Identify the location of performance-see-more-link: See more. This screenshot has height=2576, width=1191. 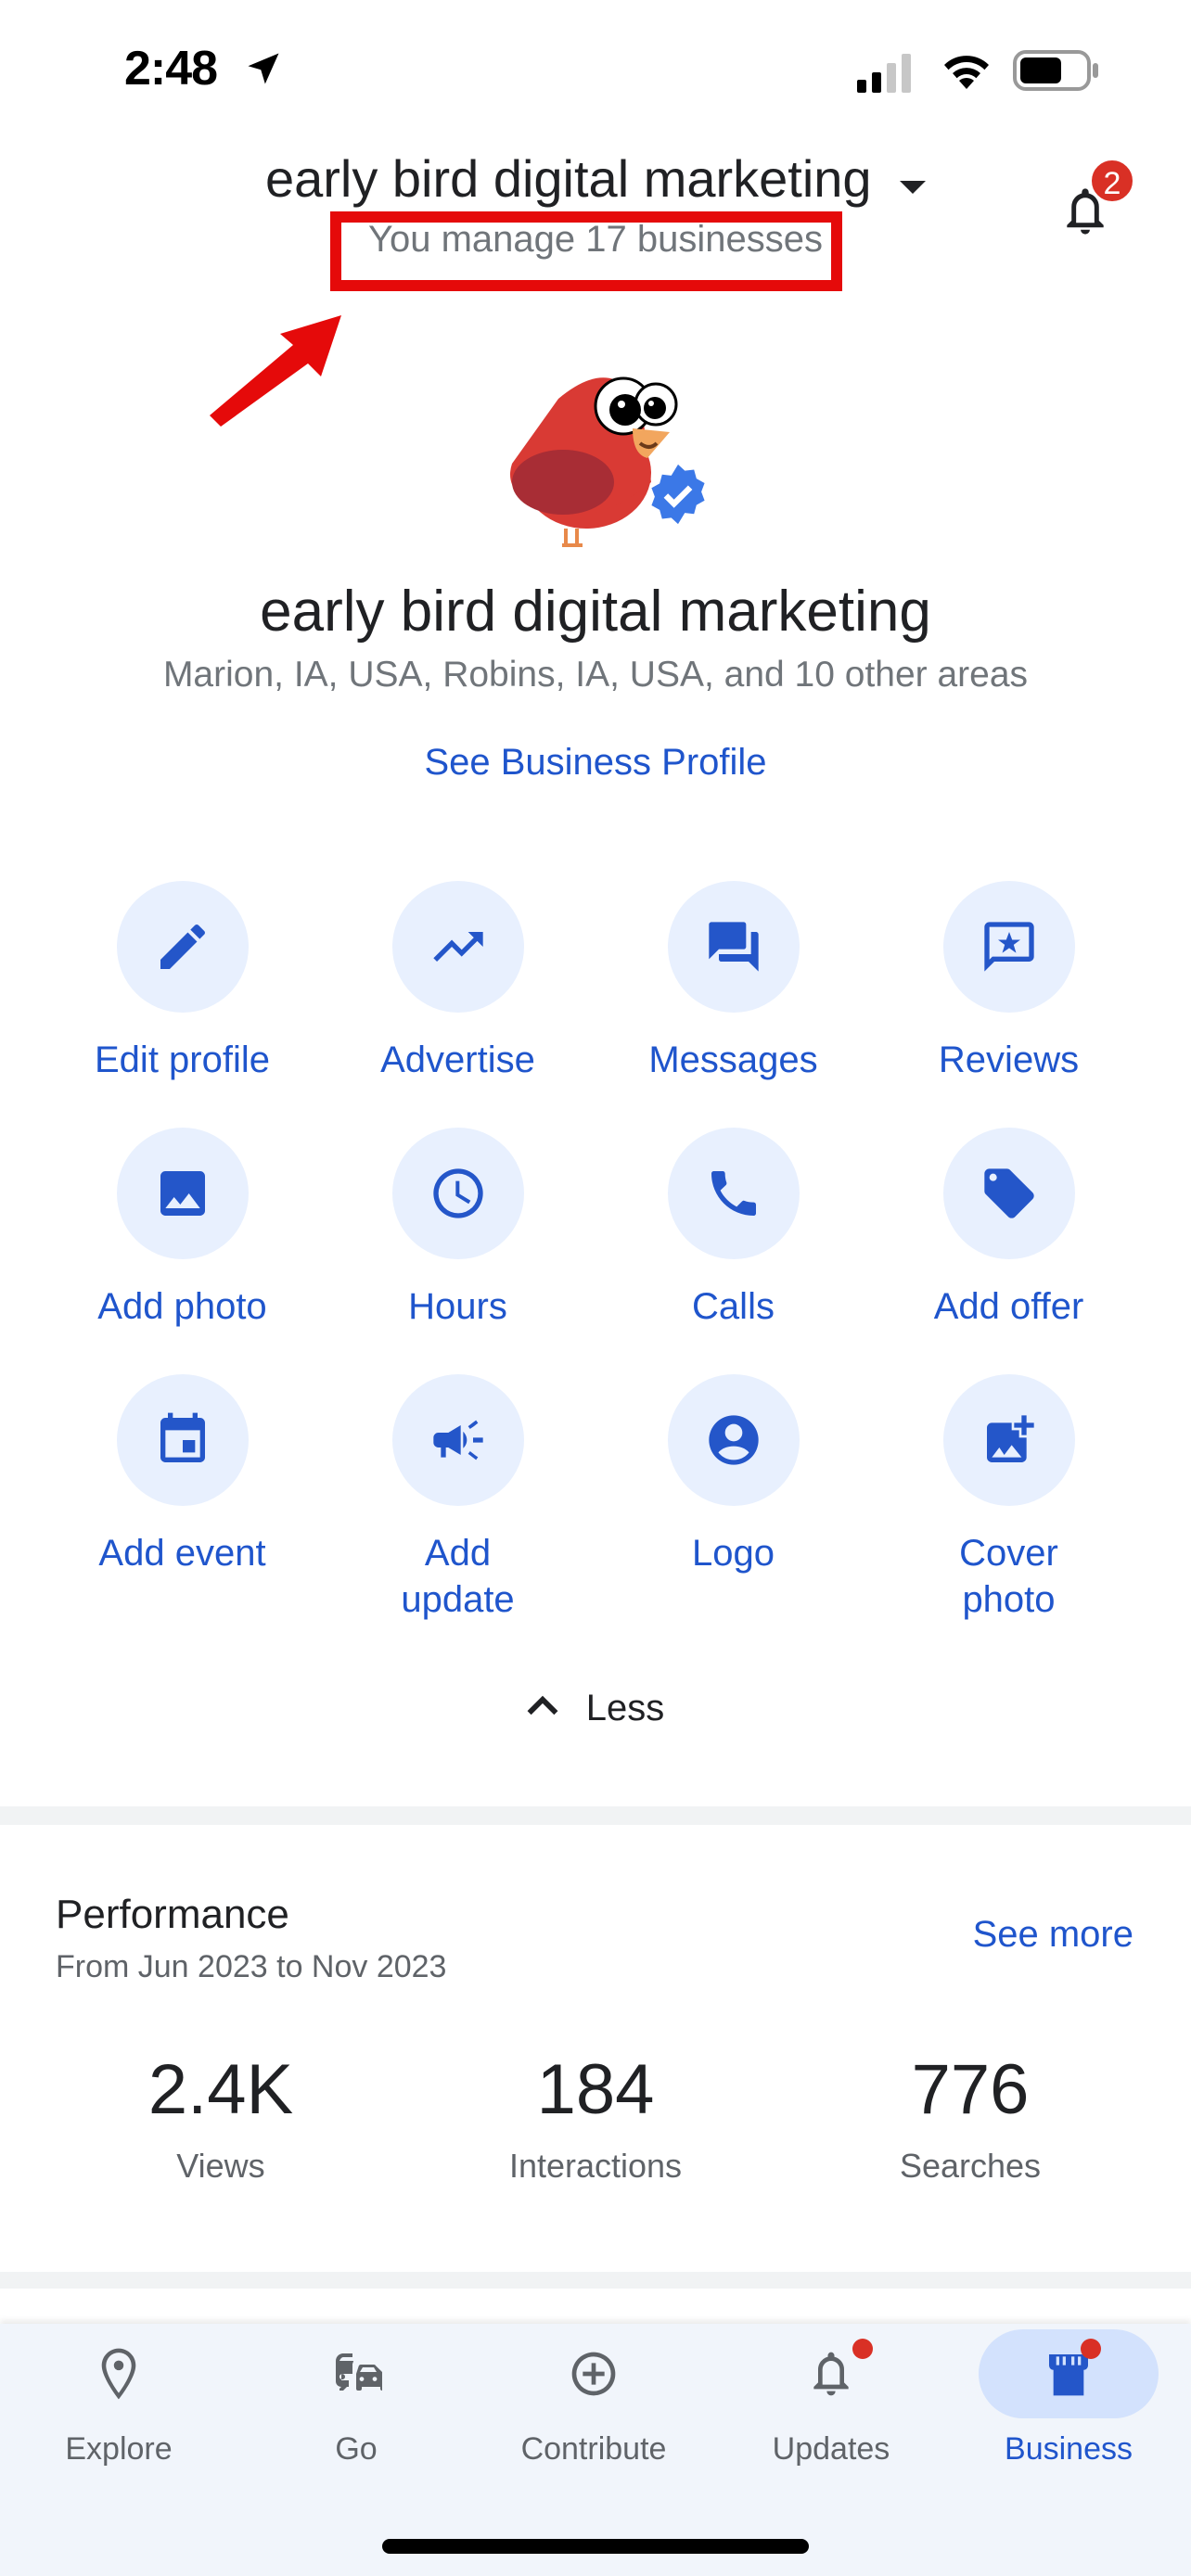
(1053, 1935).